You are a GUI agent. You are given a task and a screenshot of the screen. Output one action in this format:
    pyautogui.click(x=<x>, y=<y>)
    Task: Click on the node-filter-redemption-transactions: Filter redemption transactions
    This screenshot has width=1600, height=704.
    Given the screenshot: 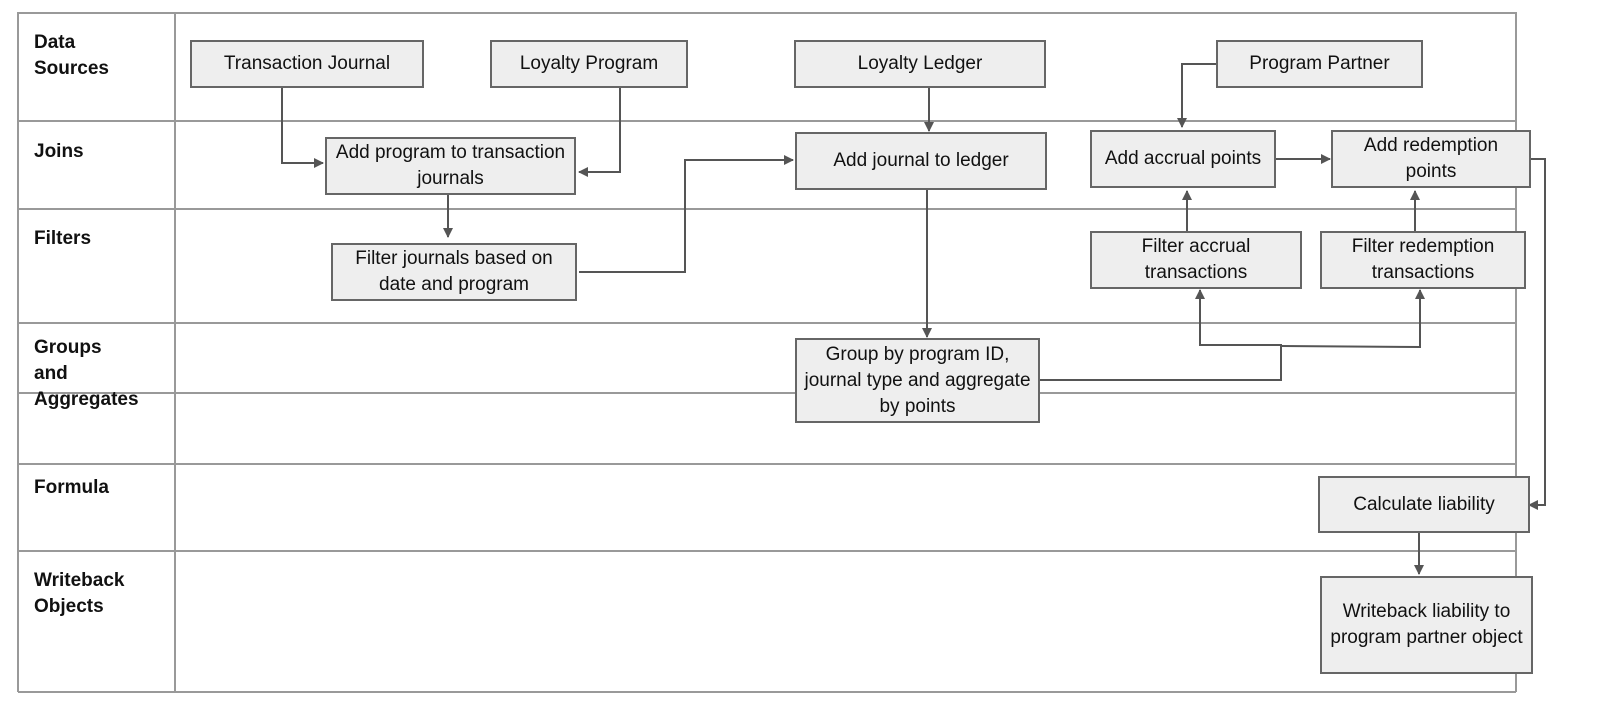 What is the action you would take?
    pyautogui.click(x=1423, y=260)
    